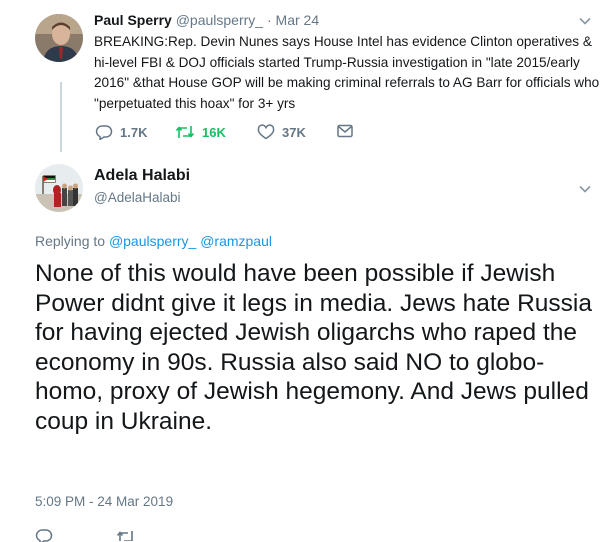 This screenshot has width=615, height=542. I want to click on parent-header: Paul Sperry @paulsperry_ · Mar 24, so click(206, 20).